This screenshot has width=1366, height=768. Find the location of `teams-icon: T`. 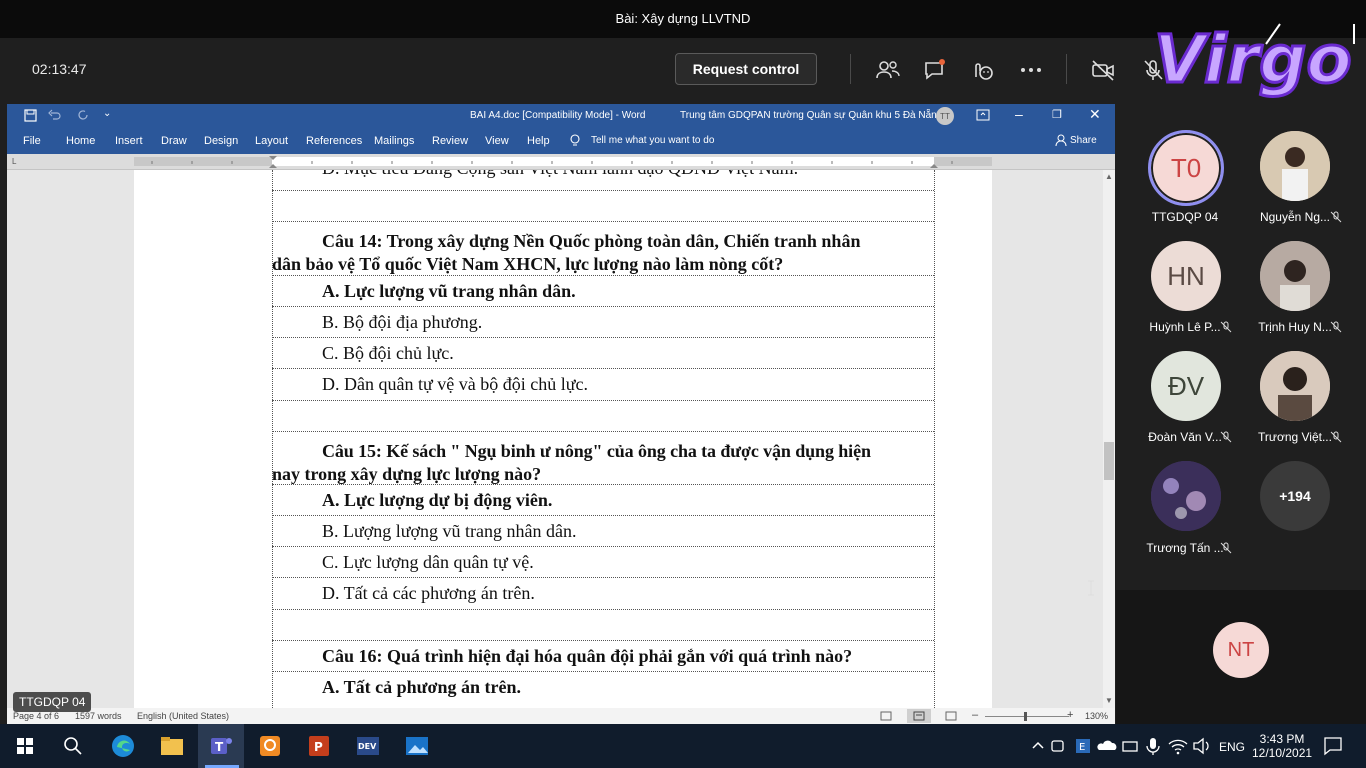

teams-icon: T is located at coordinates (221, 746).